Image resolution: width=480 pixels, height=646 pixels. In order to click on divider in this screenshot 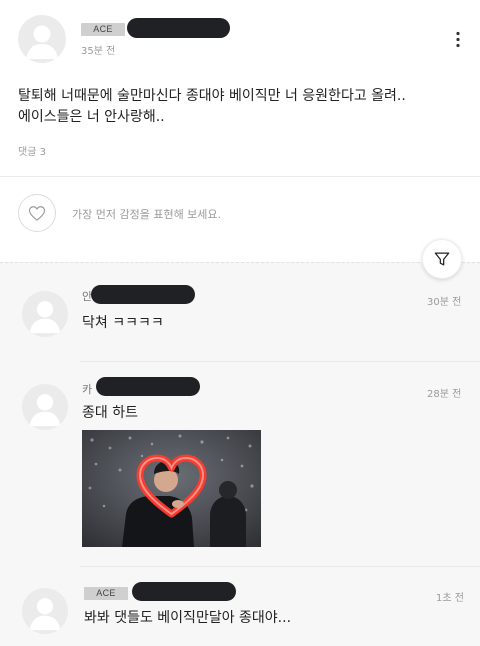, I will do `click(240, 176)`.